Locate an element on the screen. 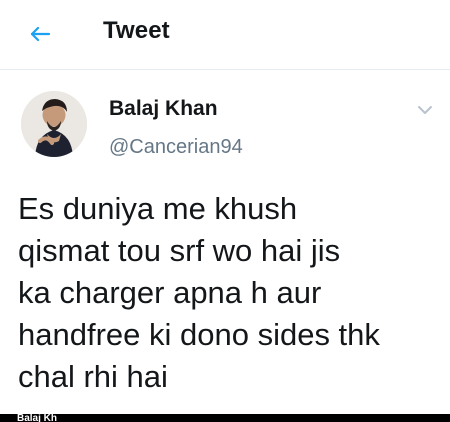  cropped-author-name: Balaj Kh is located at coordinates (37, 418).